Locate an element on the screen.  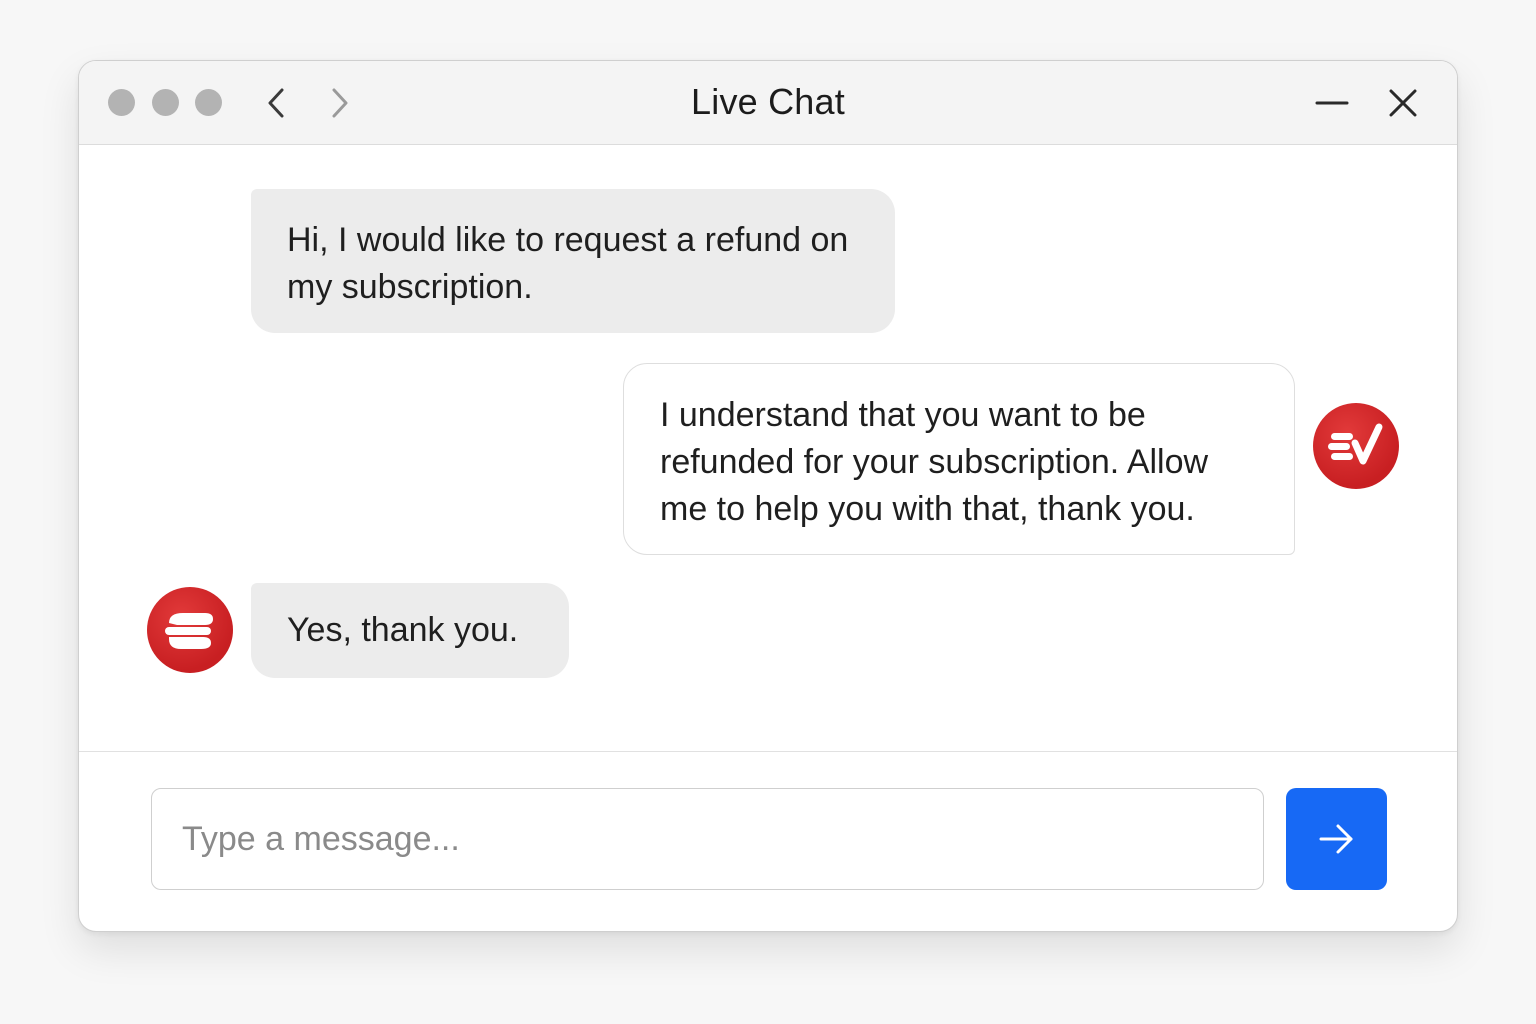
message-input is located at coordinates (707, 839).